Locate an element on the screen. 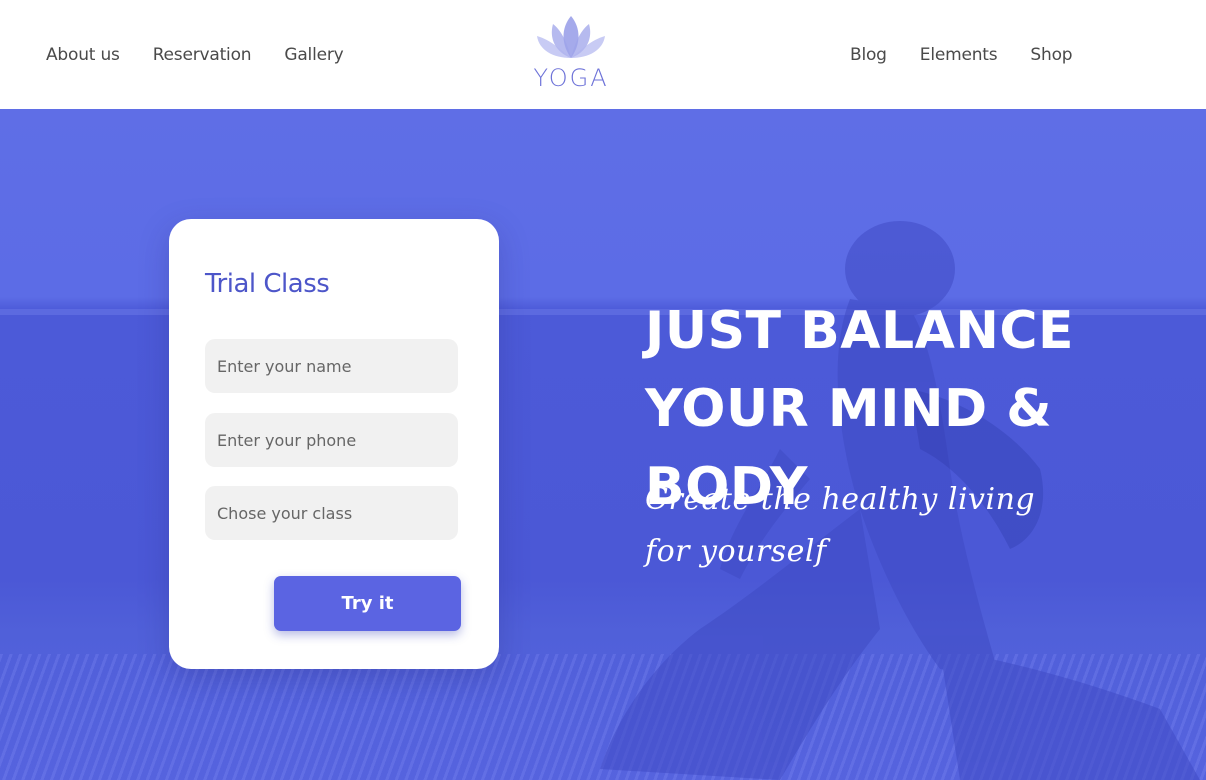  nav-link-reservation: Reservation is located at coordinates (202, 55).